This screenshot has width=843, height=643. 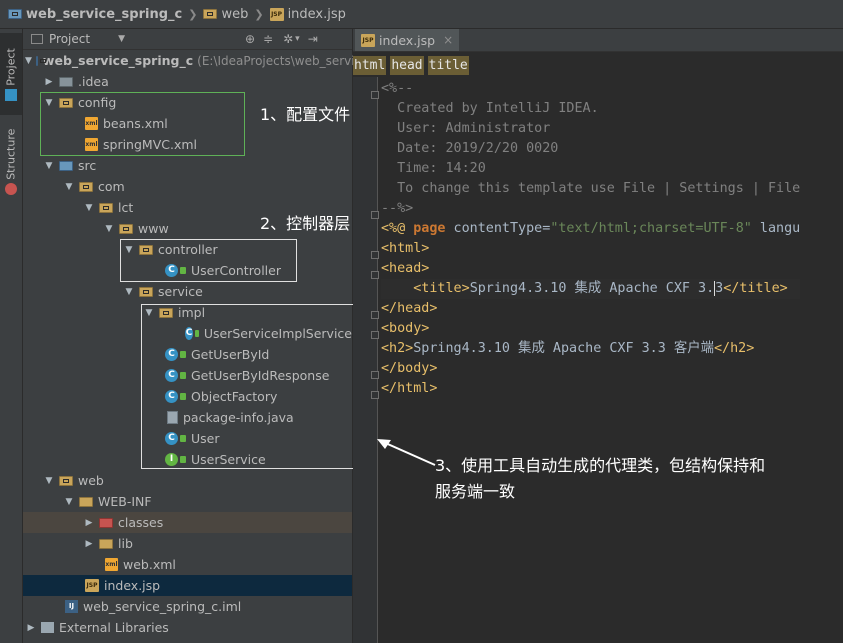 I want to click on annotation-3-line2: 服务端一致, so click(x=475, y=491).